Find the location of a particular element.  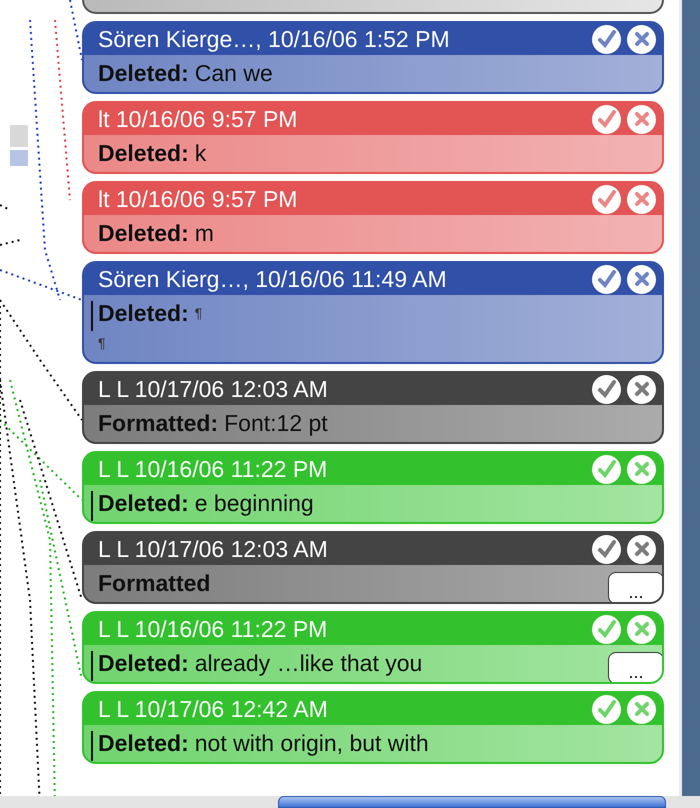

change-text: Font:12 pt is located at coordinates (276, 423).